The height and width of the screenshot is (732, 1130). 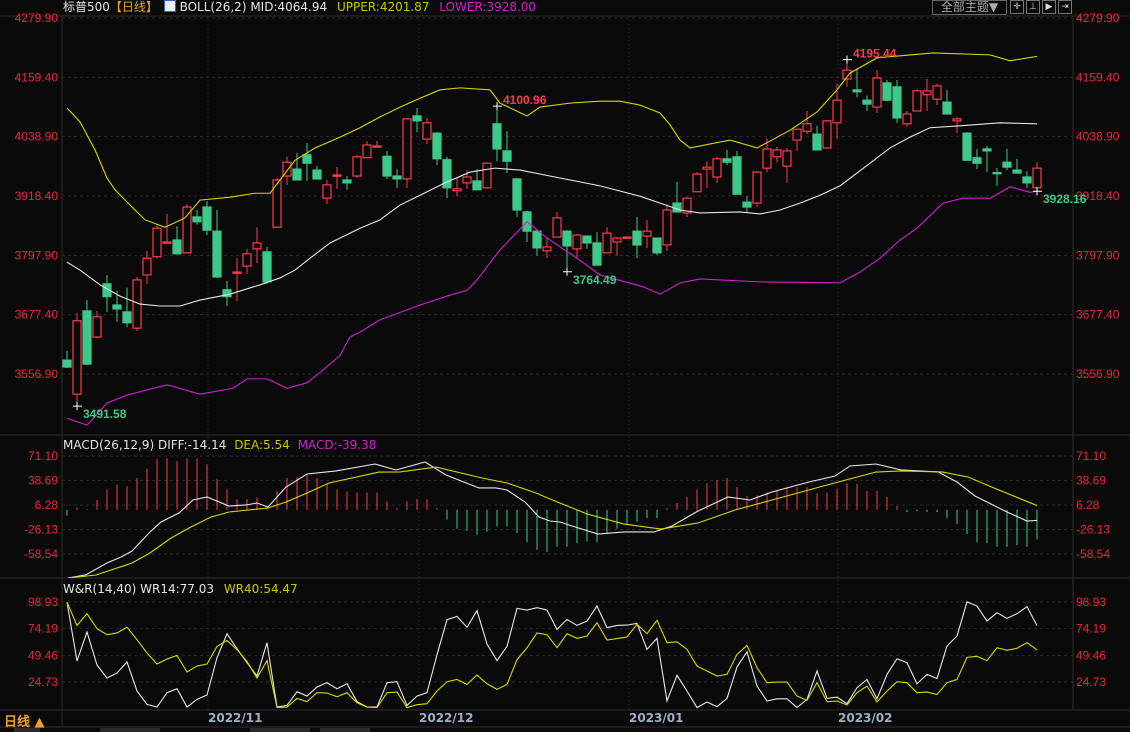 I want to click on move-right-icon: ⇥, so click(x=1065, y=7).